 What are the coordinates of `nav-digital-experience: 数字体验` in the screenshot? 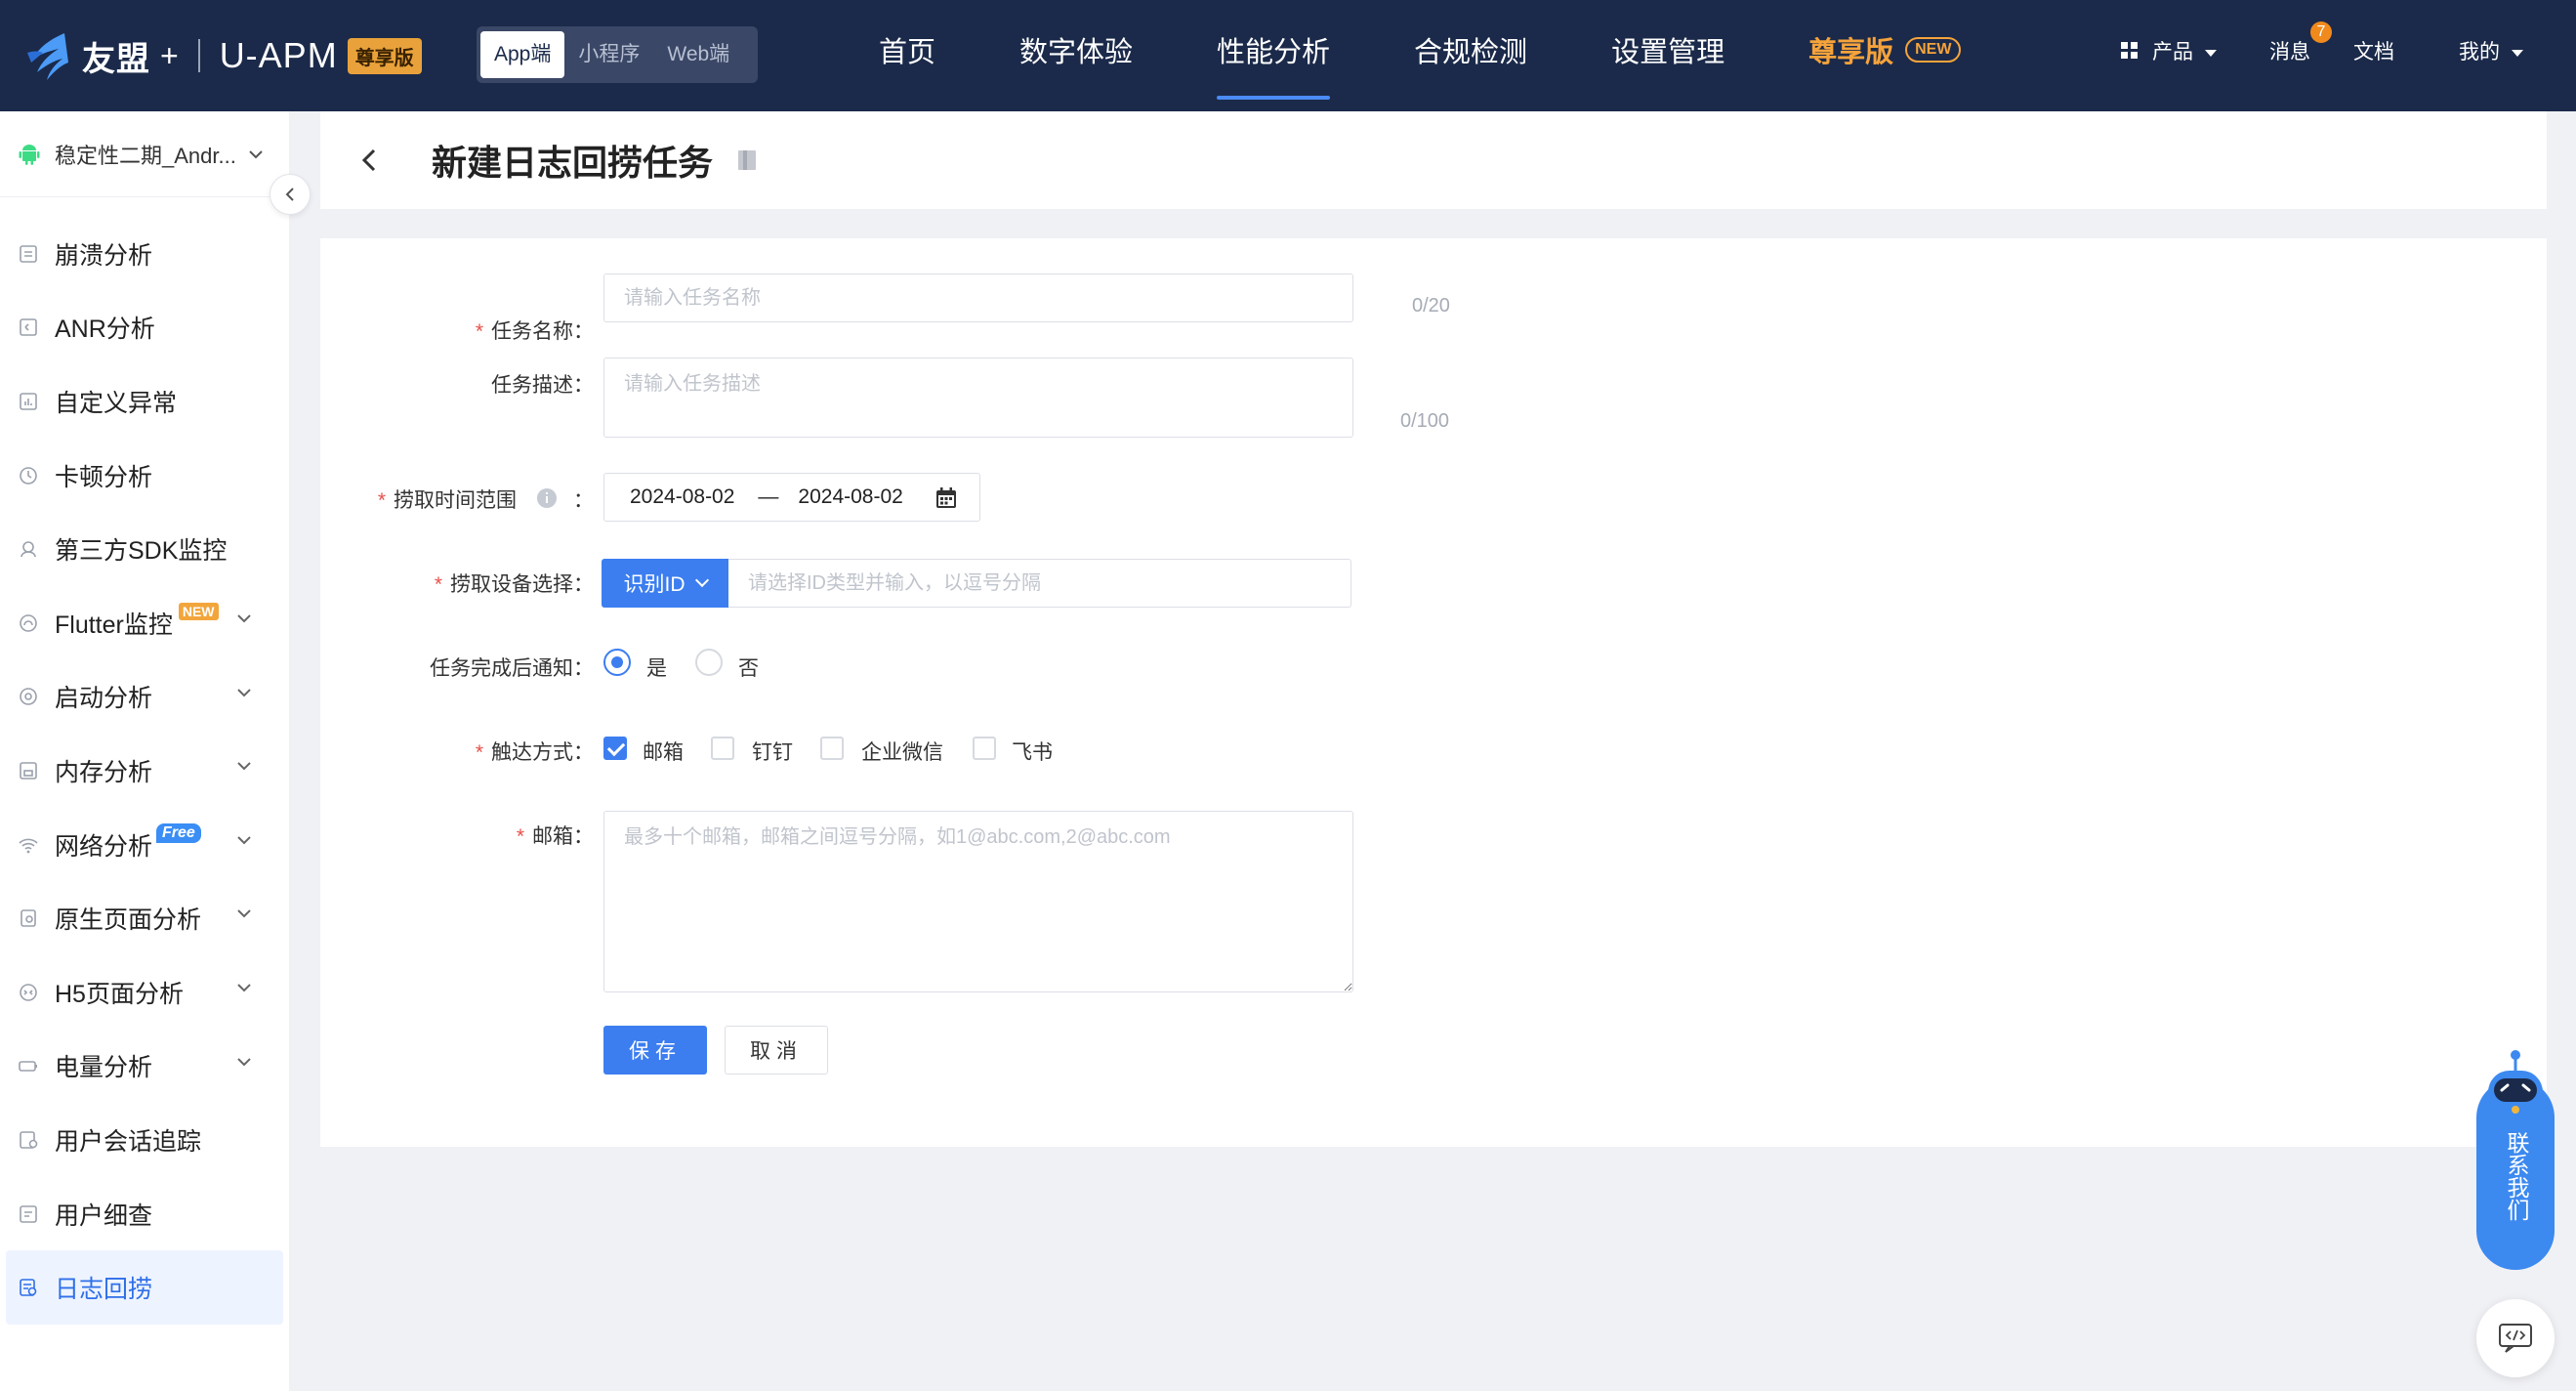 It's located at (1076, 55).